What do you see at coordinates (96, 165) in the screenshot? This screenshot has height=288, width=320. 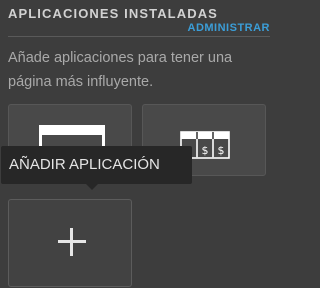 I see `add-app-tooltip: AÑADIR APLICACIÓN` at bounding box center [96, 165].